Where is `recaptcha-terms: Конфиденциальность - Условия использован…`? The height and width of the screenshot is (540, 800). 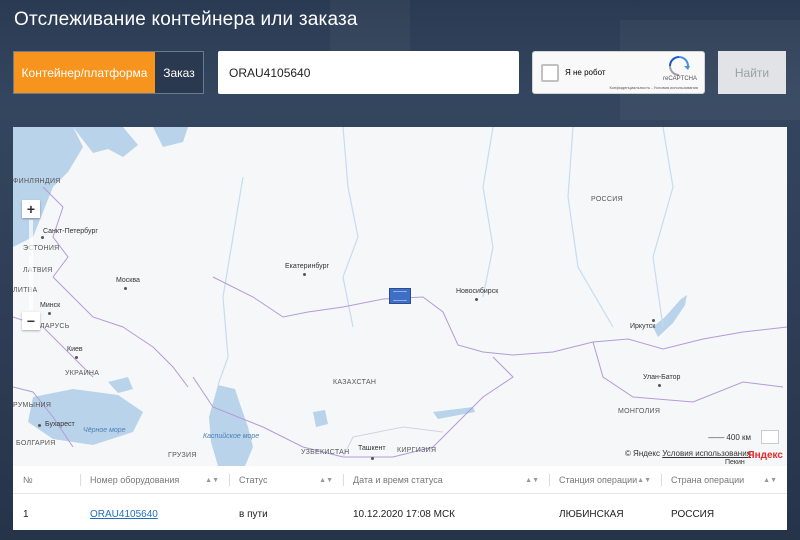
recaptcha-terms: Конфиденциальность - Условия использован… is located at coordinates (653, 87).